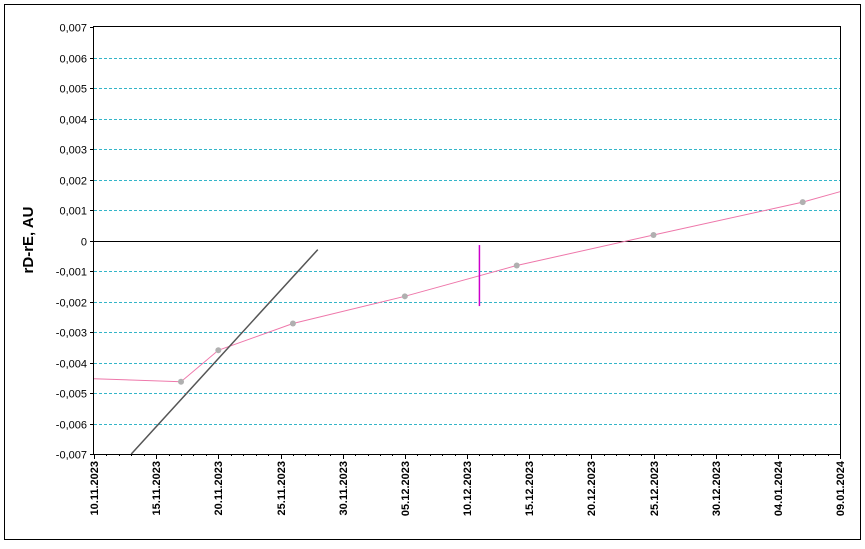 Image resolution: width=865 pixels, height=549 pixels. What do you see at coordinates (71, 456) in the screenshot?
I see `y-tick-label: -0,007` at bounding box center [71, 456].